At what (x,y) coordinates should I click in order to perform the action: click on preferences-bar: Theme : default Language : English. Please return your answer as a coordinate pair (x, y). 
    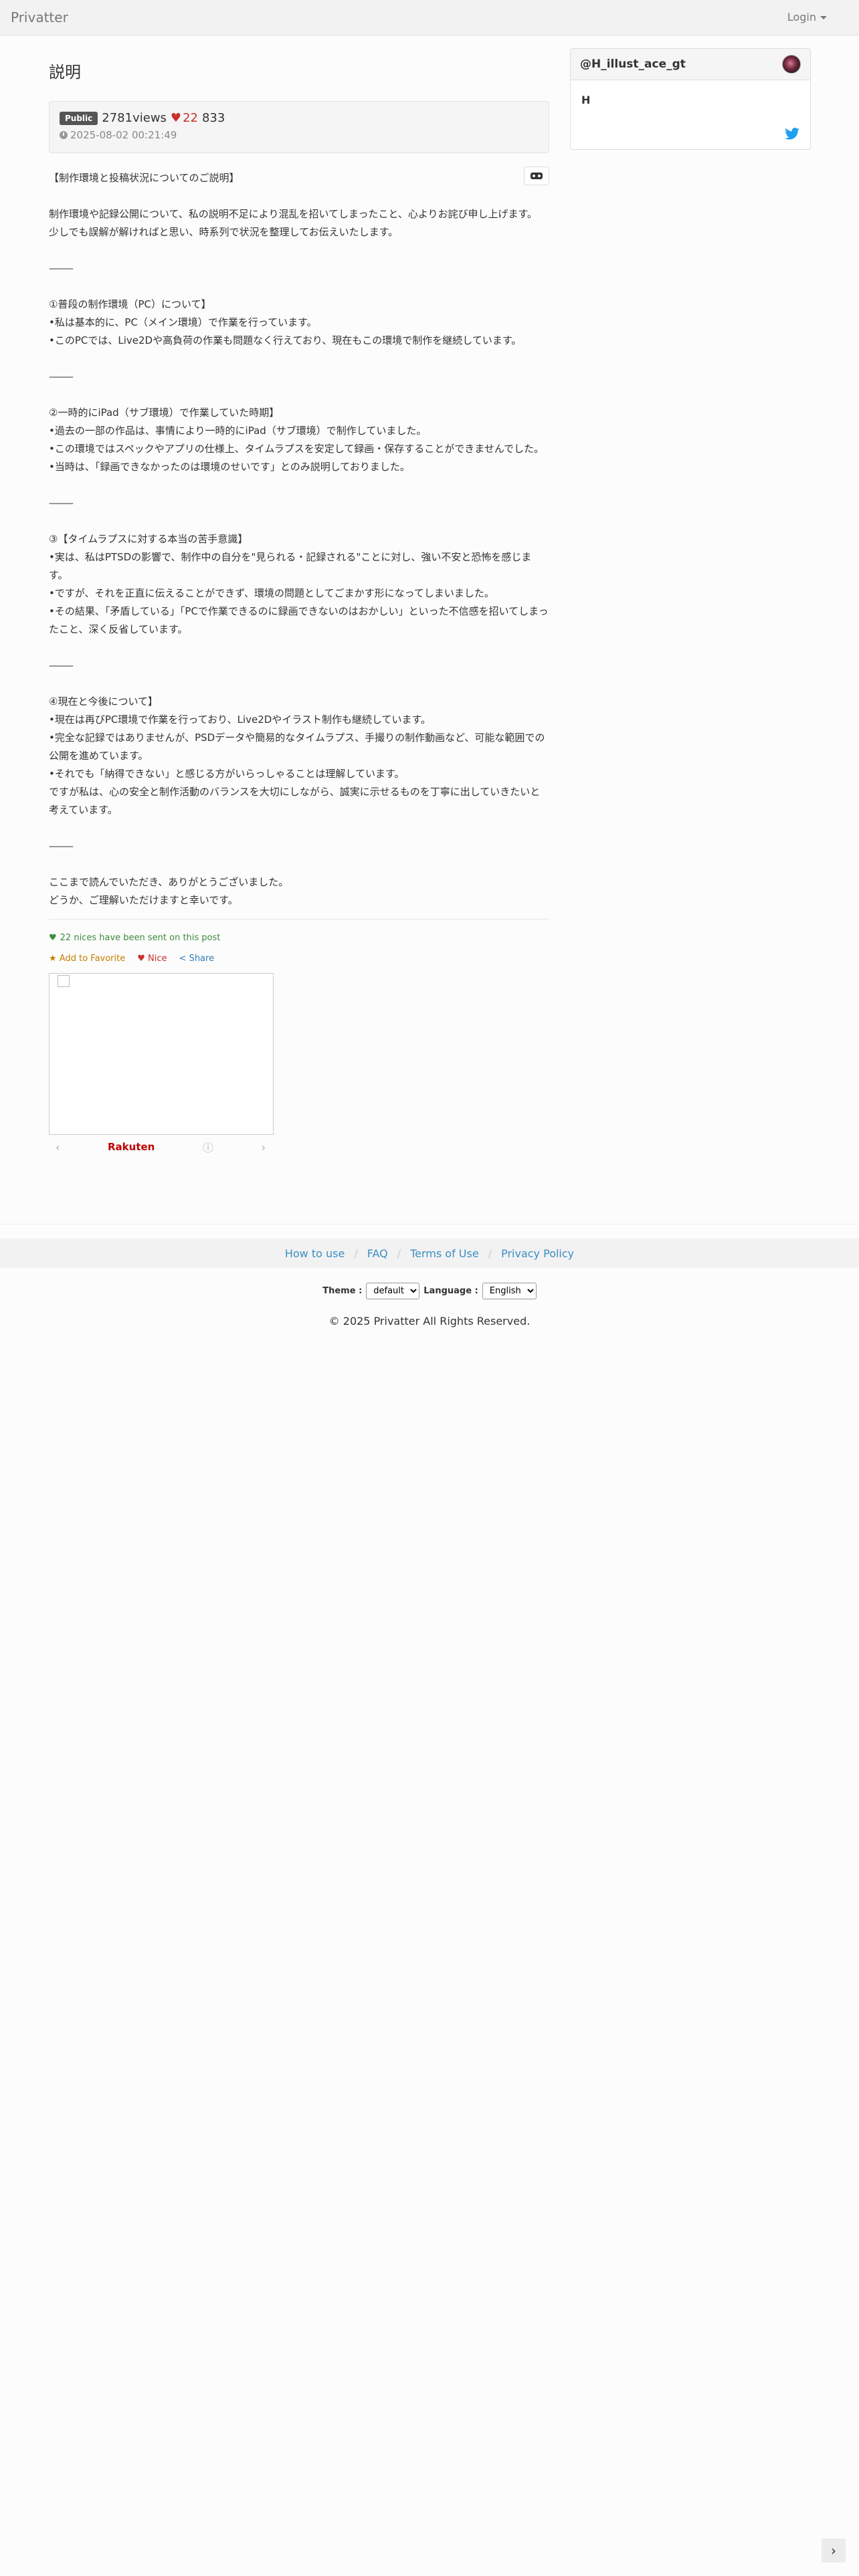
    Looking at the image, I should click on (429, 1291).